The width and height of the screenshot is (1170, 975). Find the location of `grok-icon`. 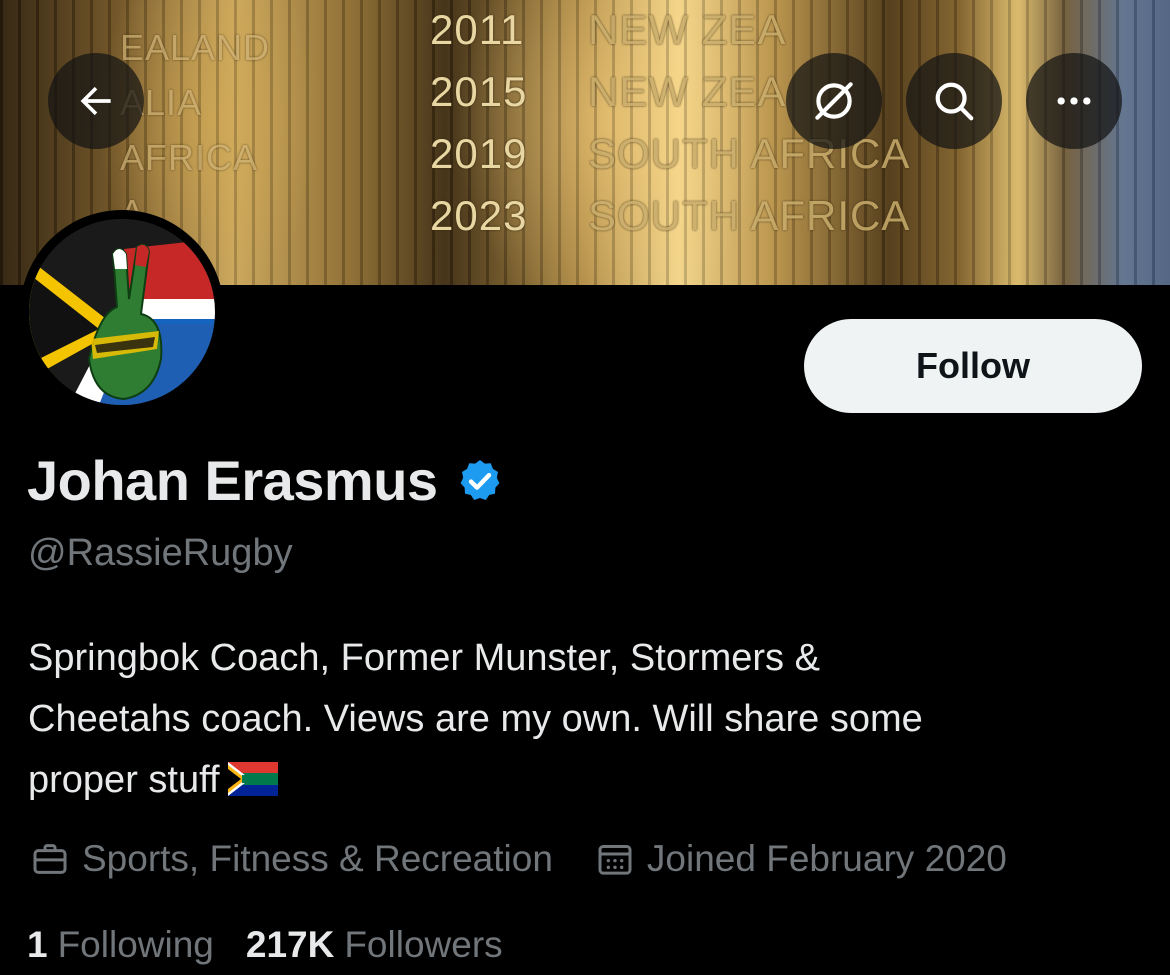

grok-icon is located at coordinates (834, 101).